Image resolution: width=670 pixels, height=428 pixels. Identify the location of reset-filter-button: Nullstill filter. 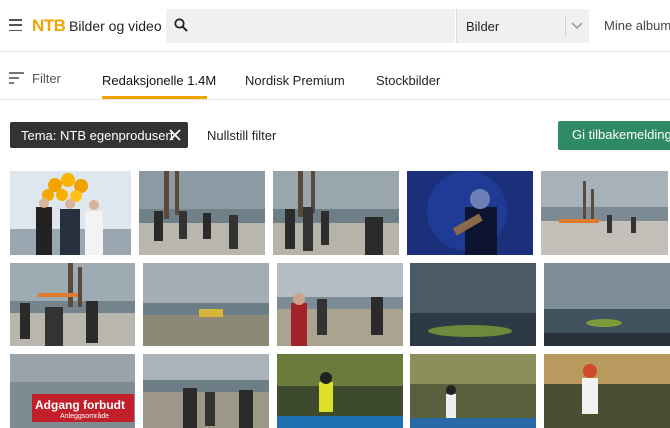
(241, 135).